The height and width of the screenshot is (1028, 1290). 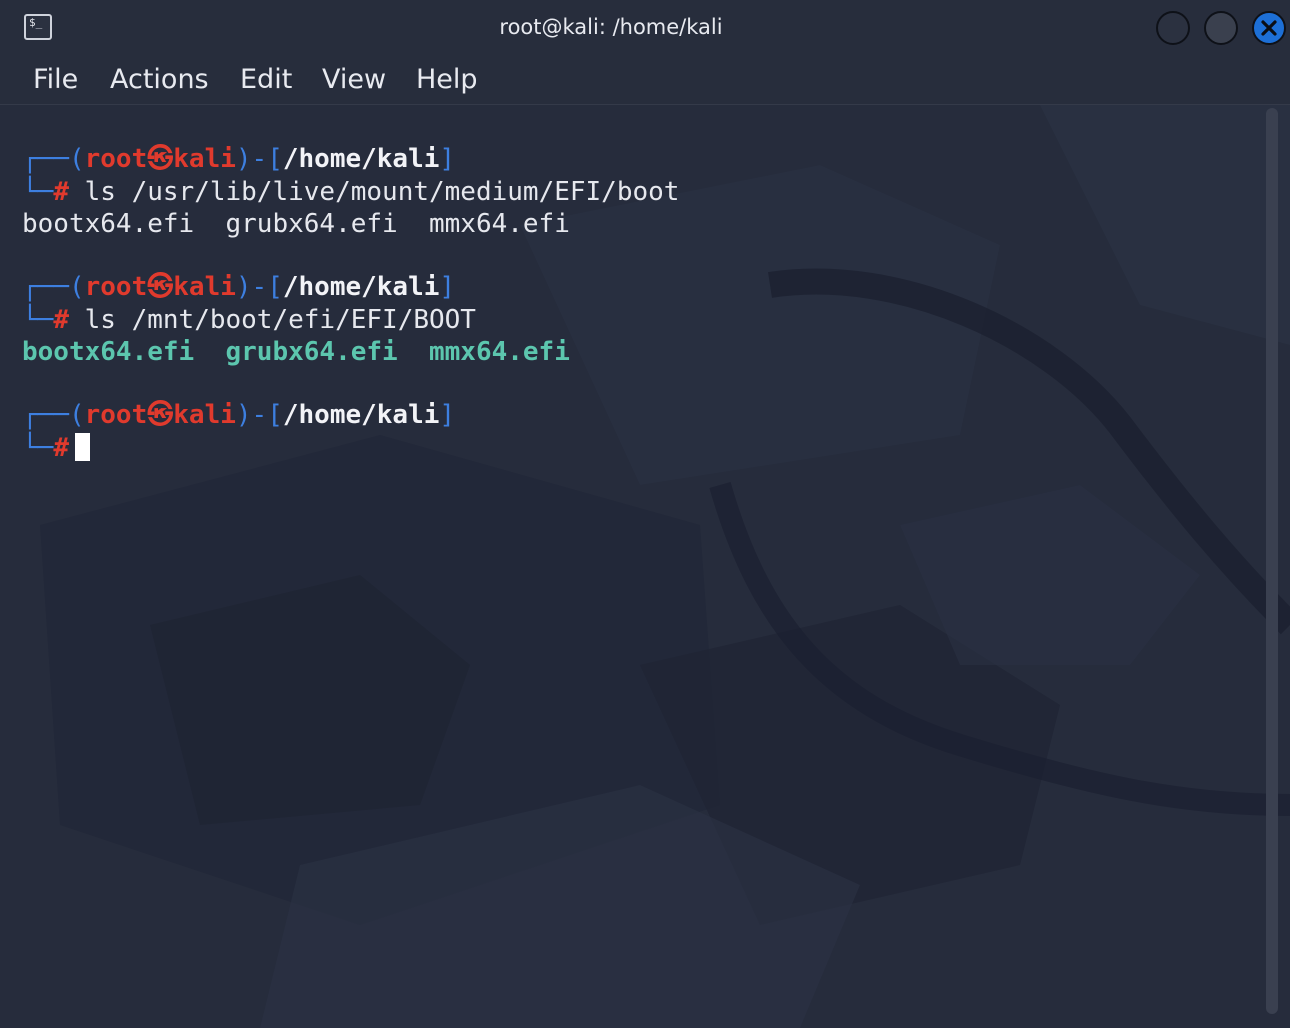 What do you see at coordinates (1272, 561) in the screenshot?
I see `scrollbar` at bounding box center [1272, 561].